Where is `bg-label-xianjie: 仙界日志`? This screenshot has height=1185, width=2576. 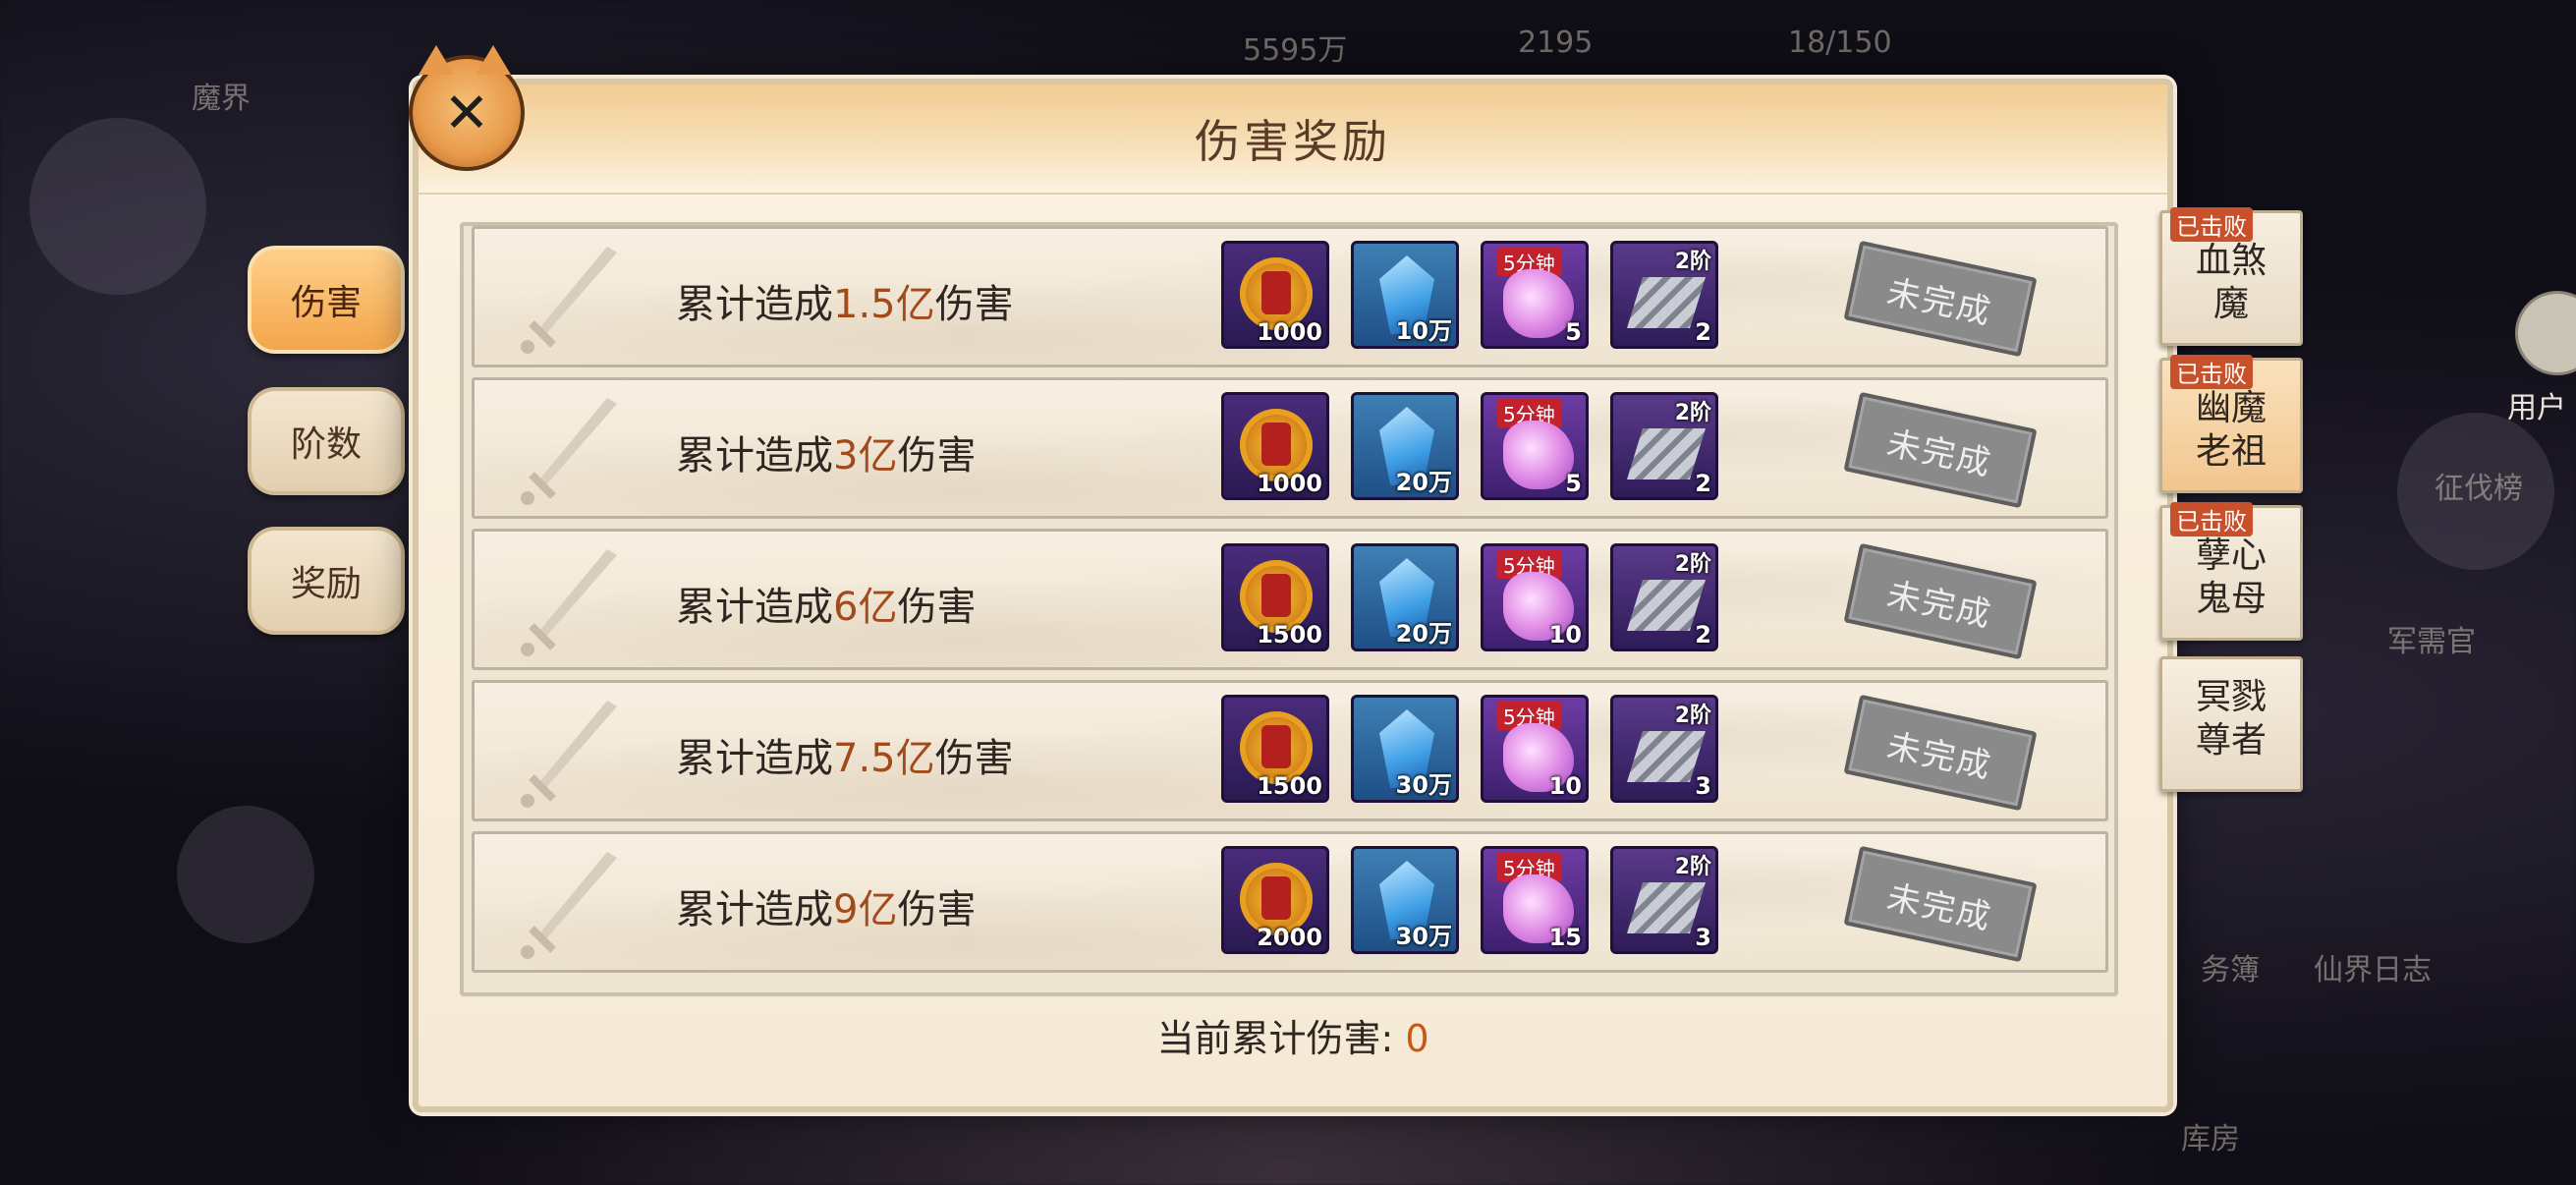 bg-label-xianjie: 仙界日志 is located at coordinates (2373, 971).